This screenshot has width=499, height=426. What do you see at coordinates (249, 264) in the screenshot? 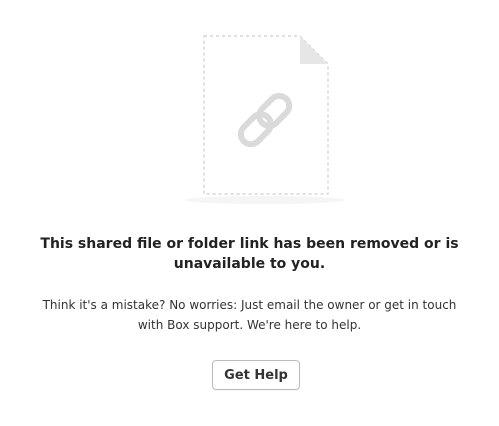
I see `error-heading-line-2: unavailable to you.` at bounding box center [249, 264].